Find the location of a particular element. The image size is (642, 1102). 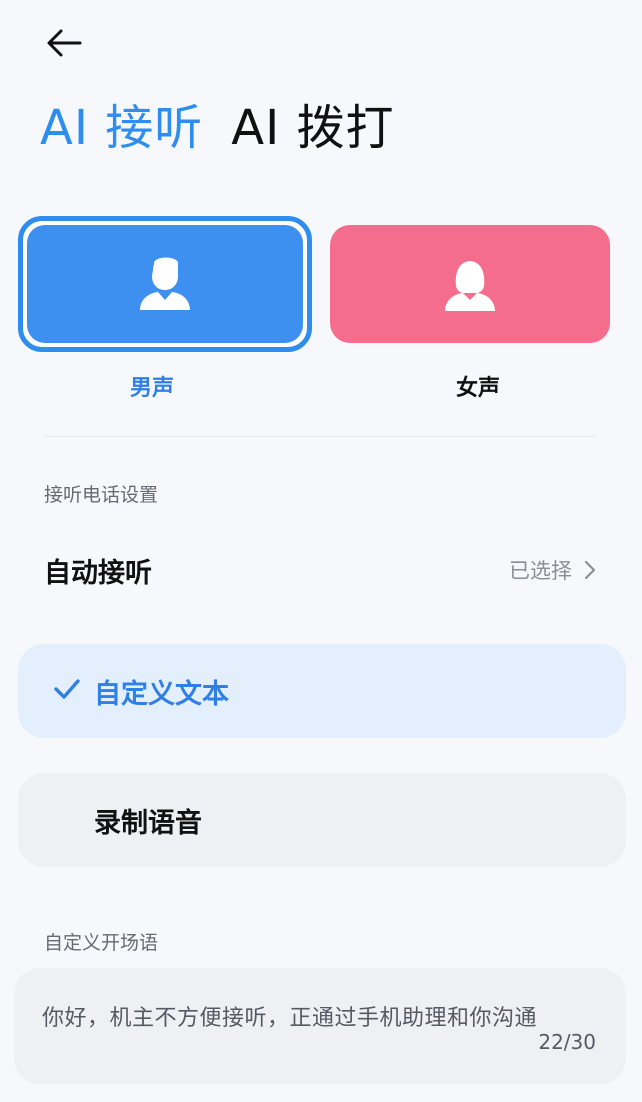

female-person-icon is located at coordinates (470, 286).